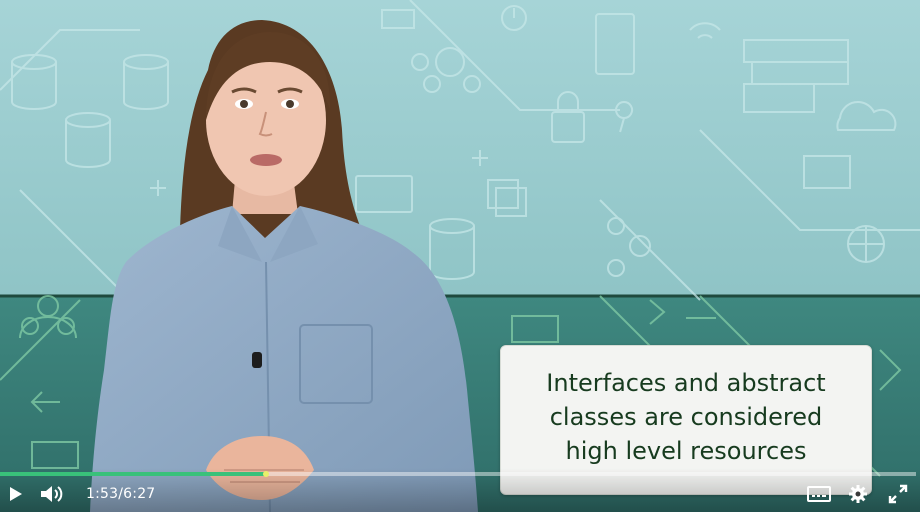  I want to click on settings-icon, so click(858, 494).